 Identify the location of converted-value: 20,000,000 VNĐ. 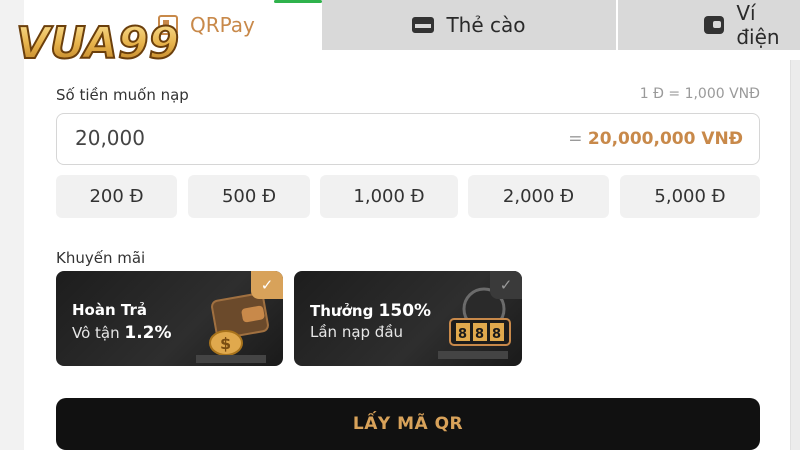
(665, 139).